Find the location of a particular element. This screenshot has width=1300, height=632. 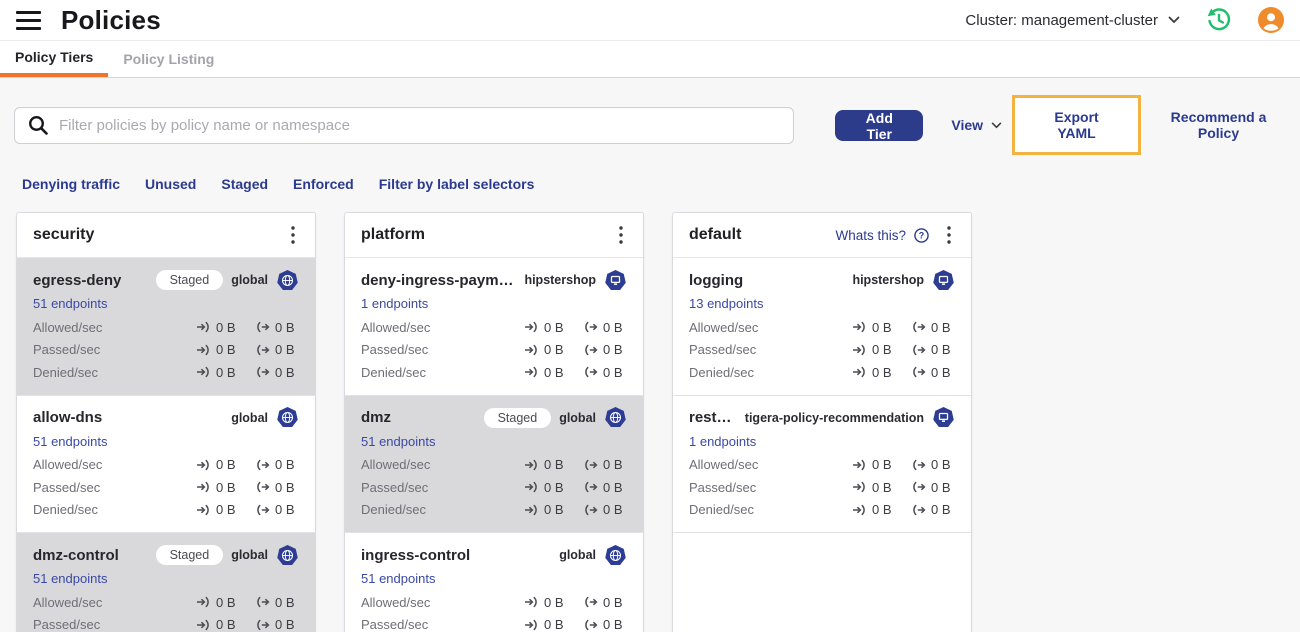

policy-search is located at coordinates (404, 125).